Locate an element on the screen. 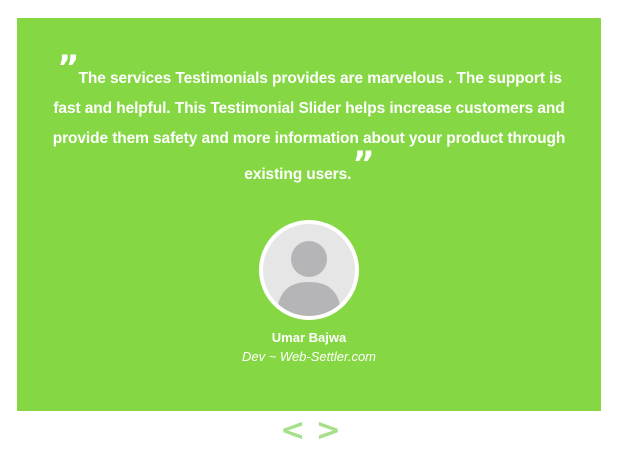  avatar is located at coordinates (309, 270).